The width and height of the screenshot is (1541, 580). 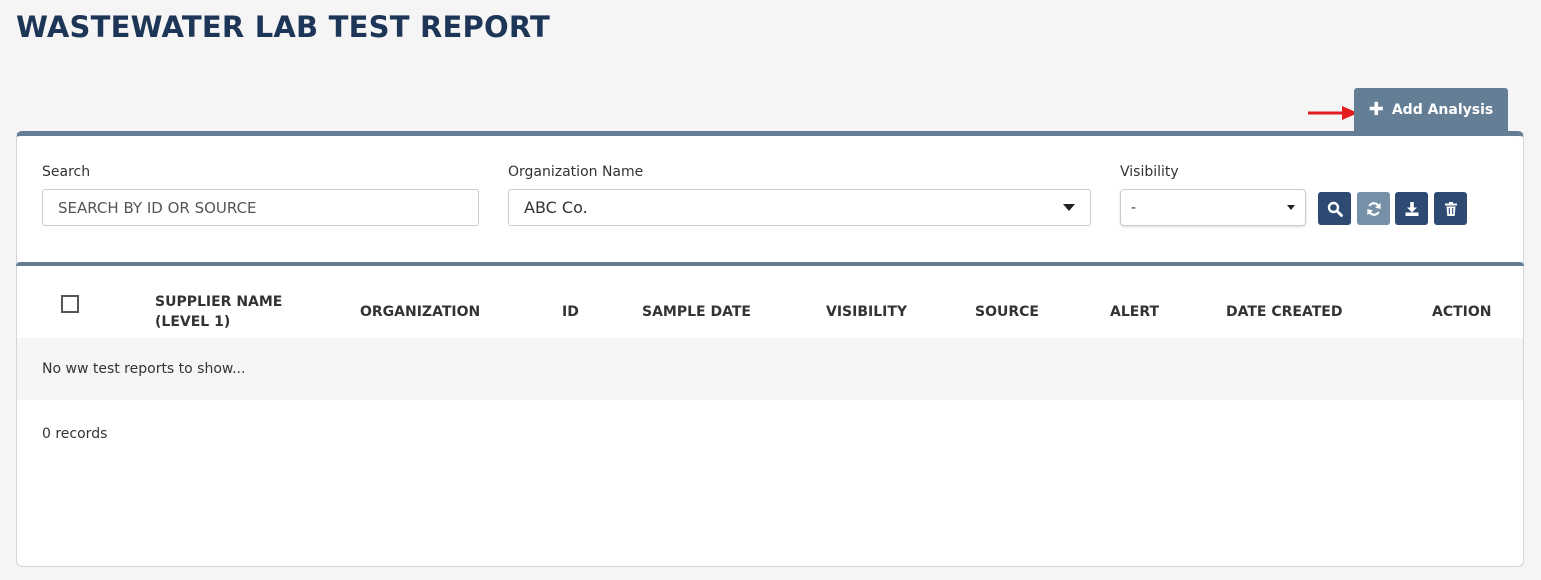 I want to click on search-icon, so click(x=1335, y=209).